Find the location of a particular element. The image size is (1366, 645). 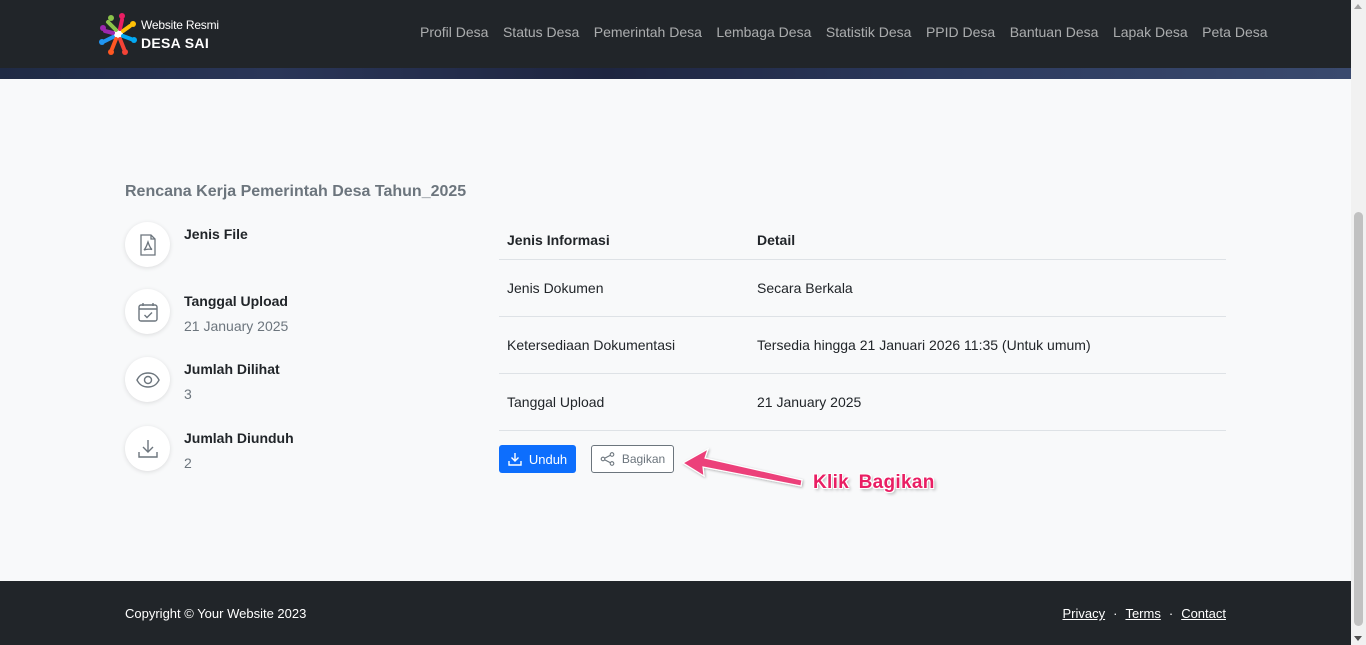

share-button: Bagikan is located at coordinates (632, 459).